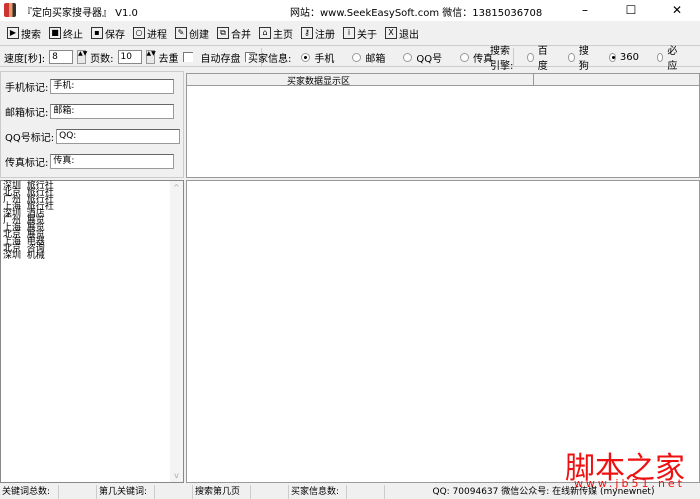  What do you see at coordinates (25, 59) in the screenshot?
I see `speed-label: 速度[秒]:` at bounding box center [25, 59].